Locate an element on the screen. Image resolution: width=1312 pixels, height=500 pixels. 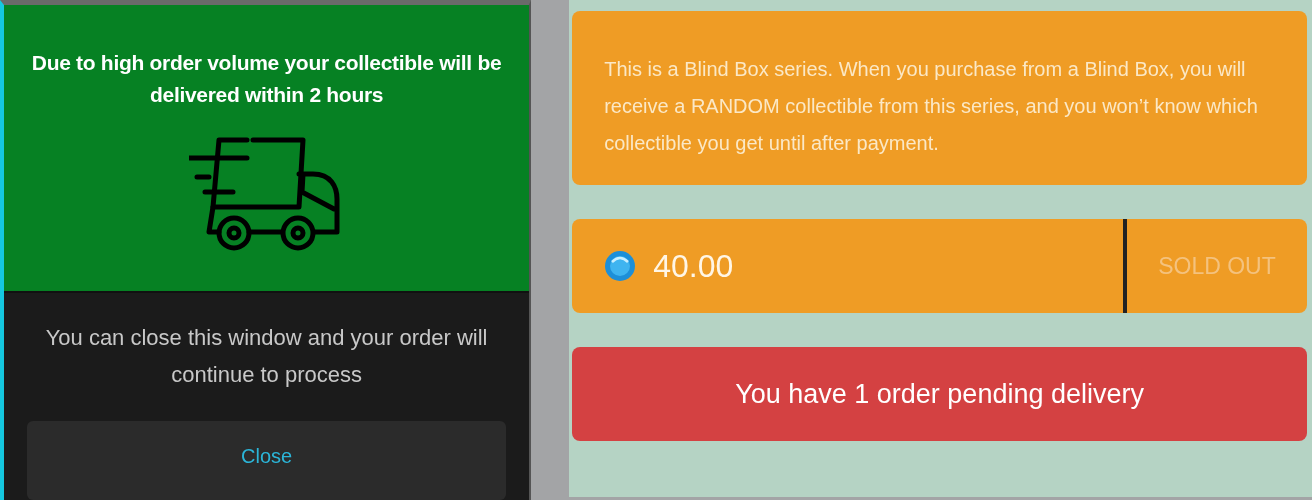
dialog-title: Due to high order volume your collectible will be delivered within 2 hours is located at coordinates (266, 79).